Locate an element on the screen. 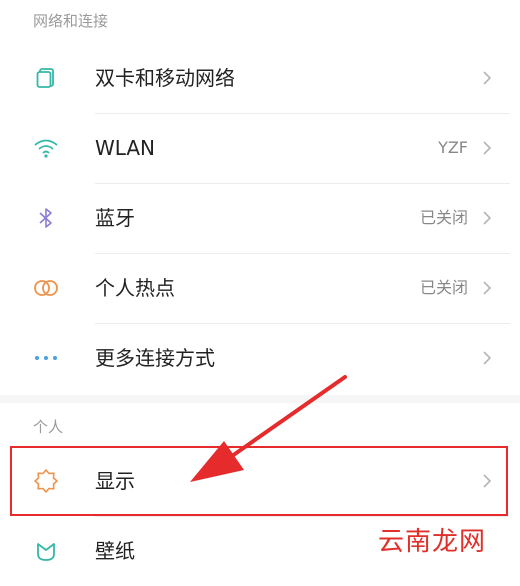 The image size is (520, 586). bluetooth-icon is located at coordinates (46, 218).